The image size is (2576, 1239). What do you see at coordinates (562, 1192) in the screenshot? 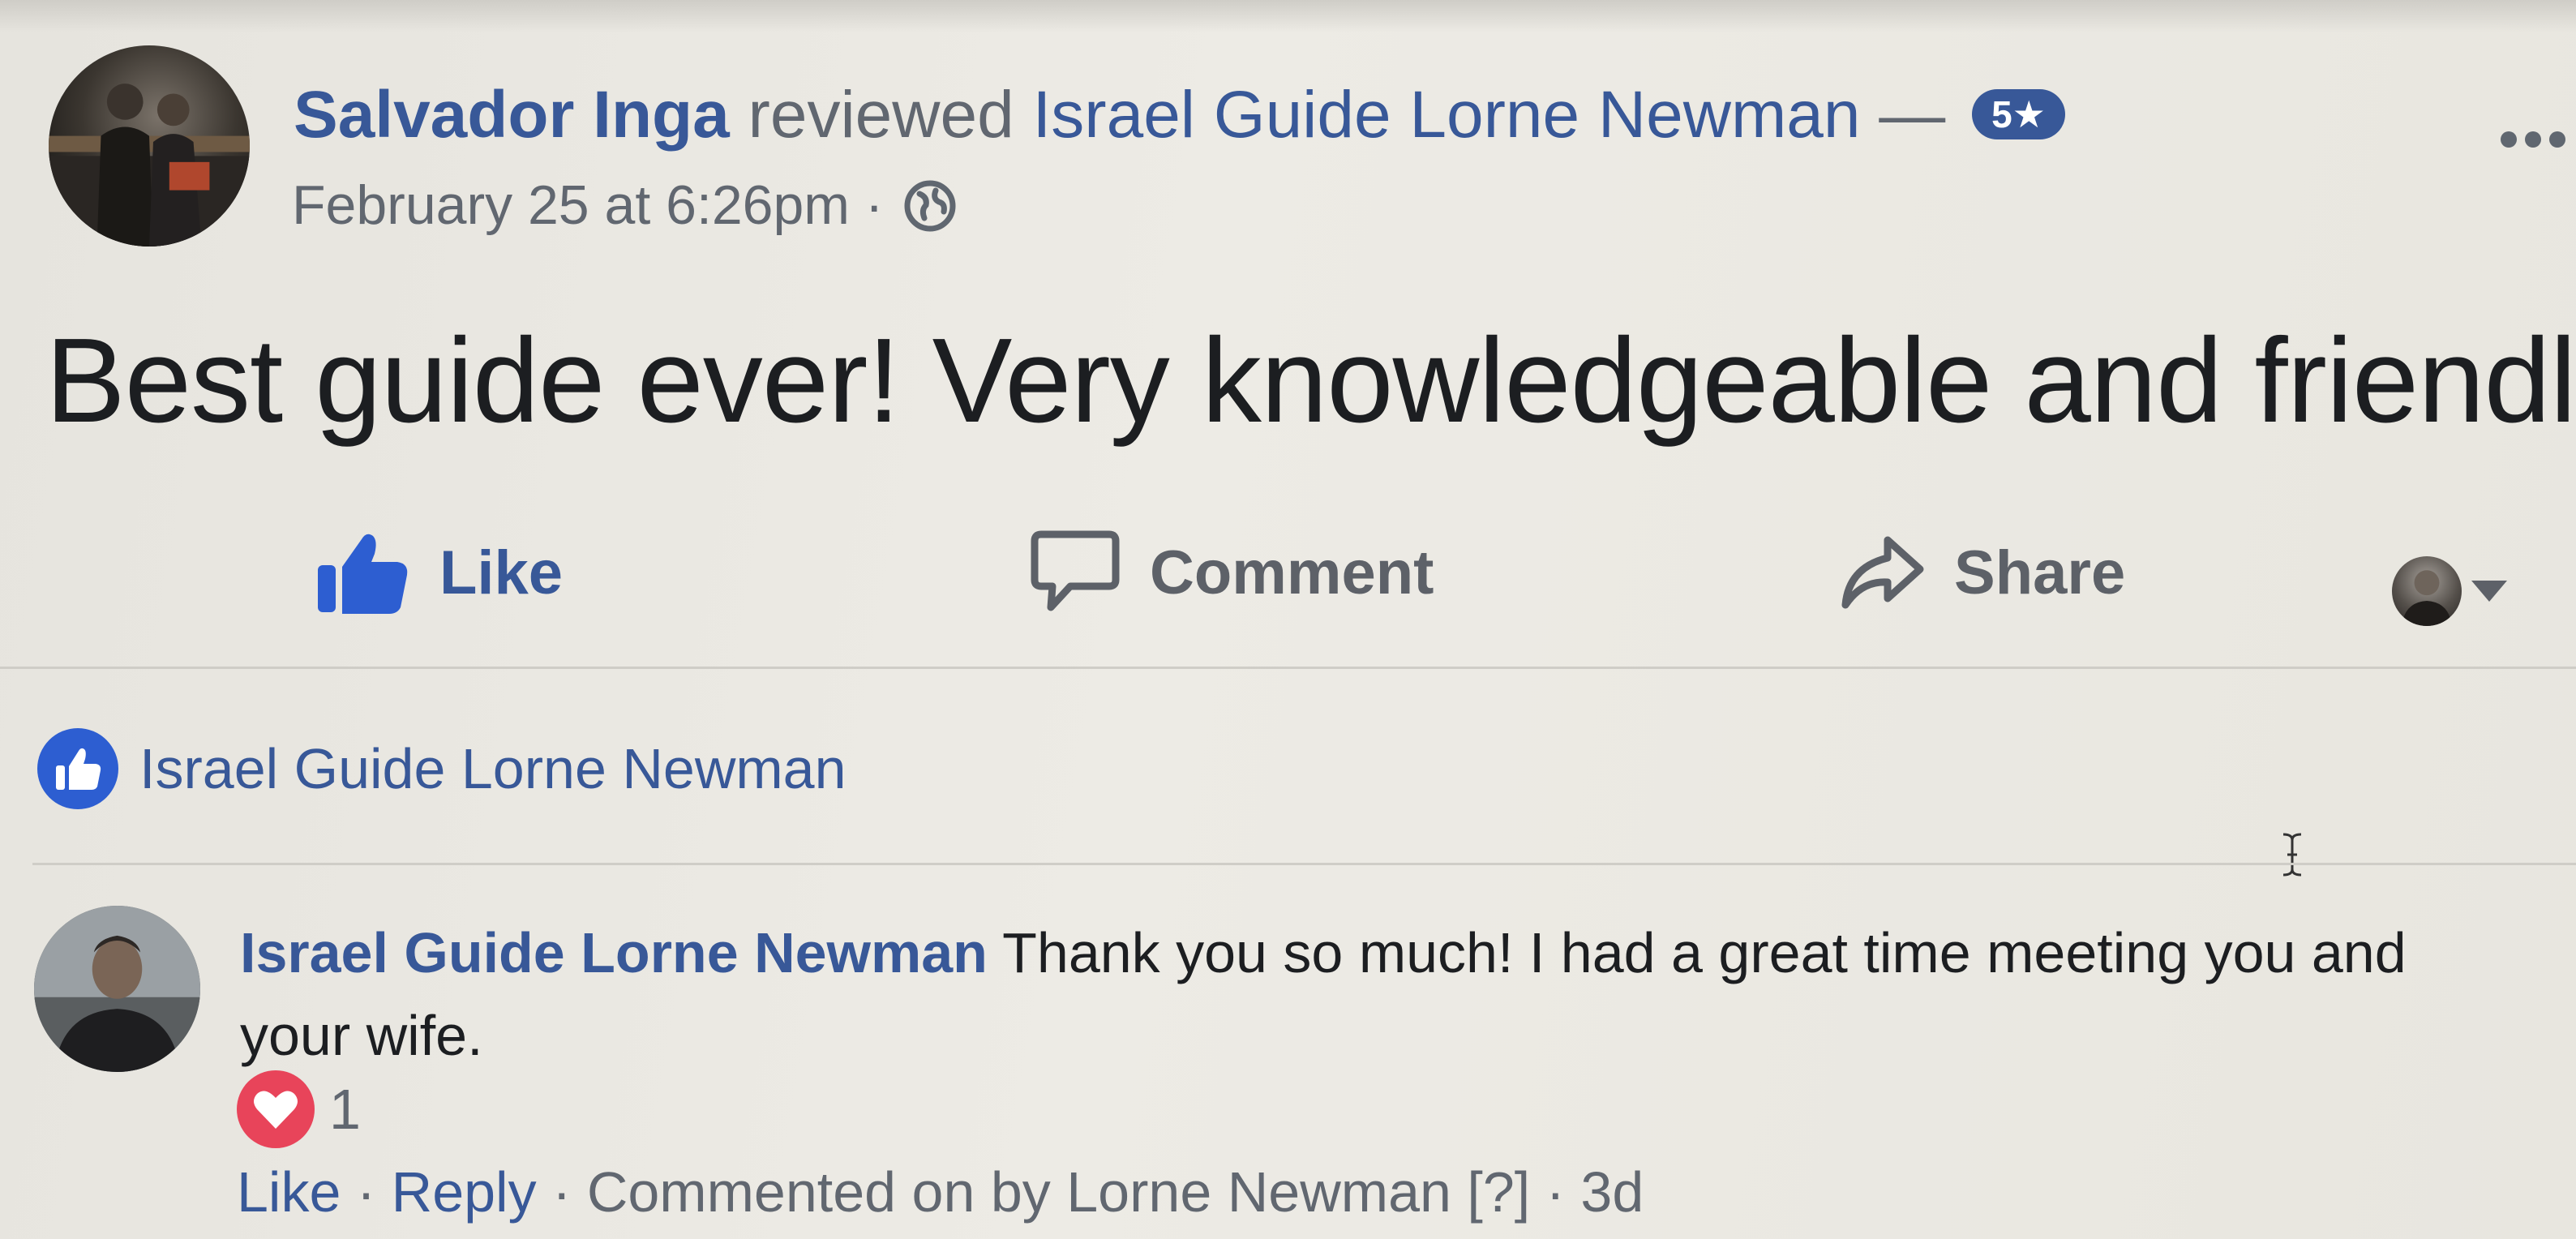
I see `reply-sep-2: ·` at bounding box center [562, 1192].